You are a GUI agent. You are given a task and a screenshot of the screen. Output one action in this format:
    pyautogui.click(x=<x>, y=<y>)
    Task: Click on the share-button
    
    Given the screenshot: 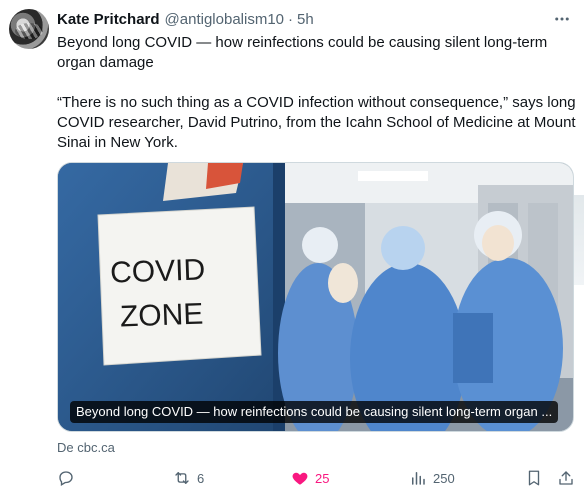 What is the action you would take?
    pyautogui.click(x=566, y=478)
    